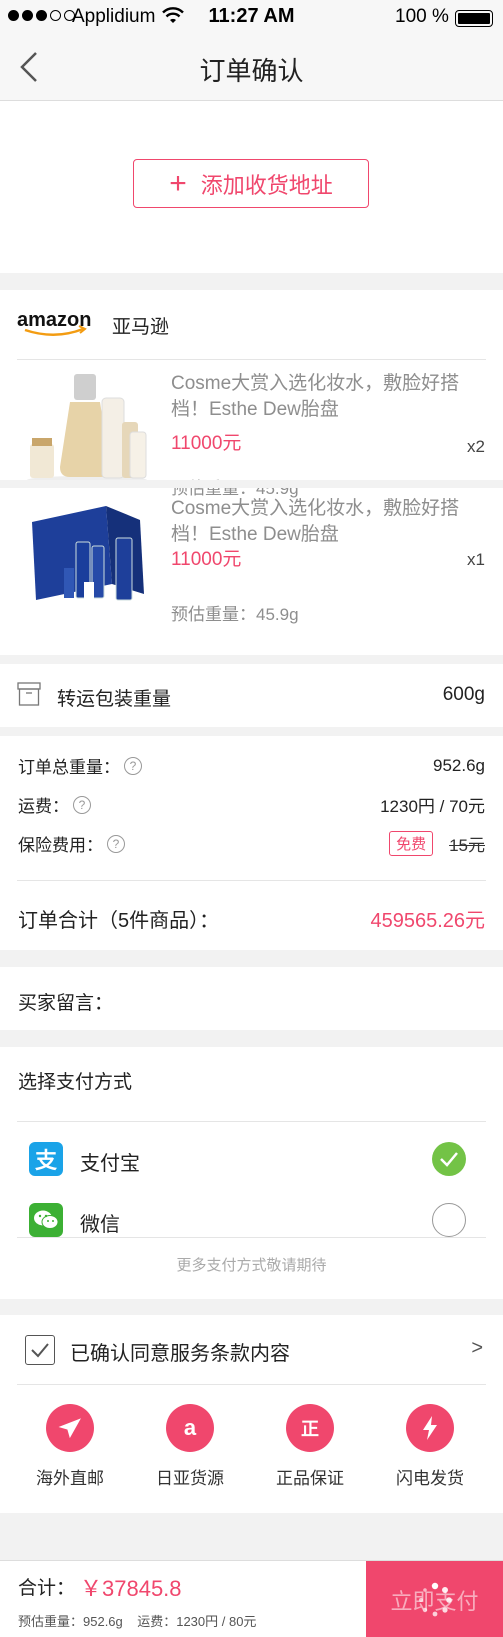 This screenshot has height=1637, width=503. I want to click on terms-section: 已确认同意服务条款内容 > 海外直邮 a 日亚货源 正 正品保证 闪电发货, so click(251, 1414).